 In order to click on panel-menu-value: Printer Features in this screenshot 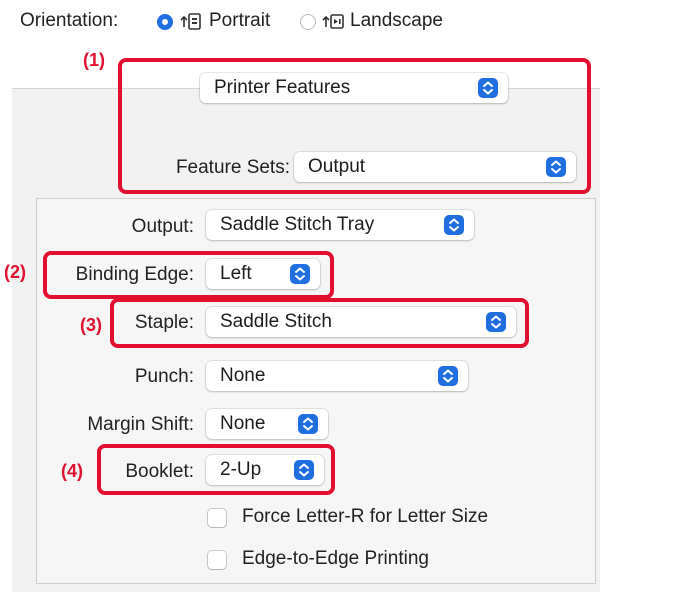, I will do `click(282, 87)`.